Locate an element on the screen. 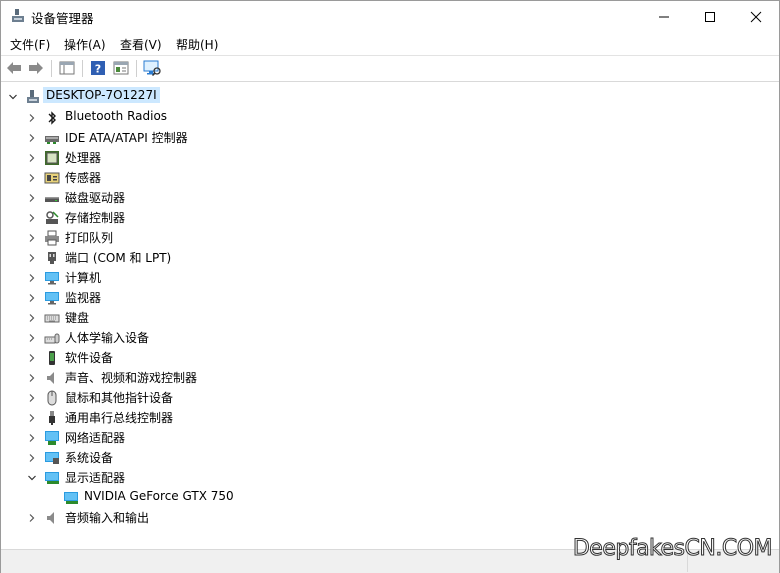  forward-button is located at coordinates (36, 68).